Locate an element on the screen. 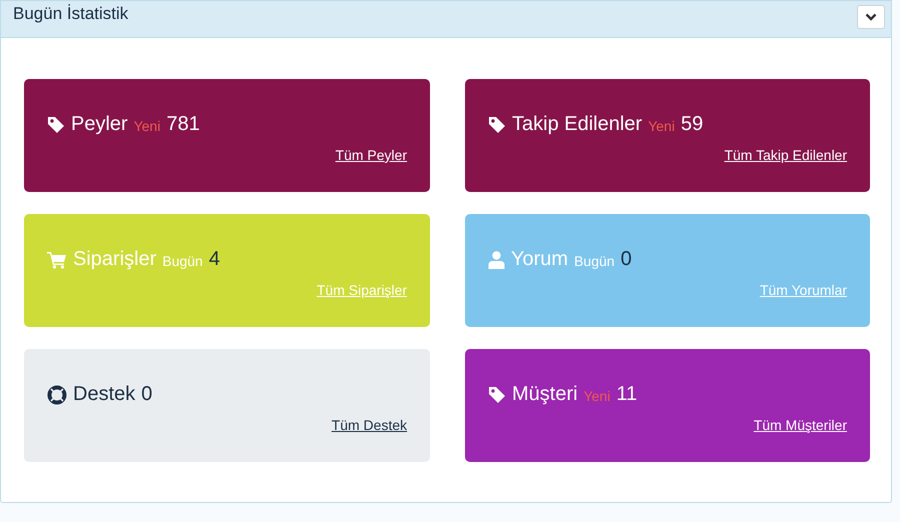  chevron-down-icon is located at coordinates (871, 17).